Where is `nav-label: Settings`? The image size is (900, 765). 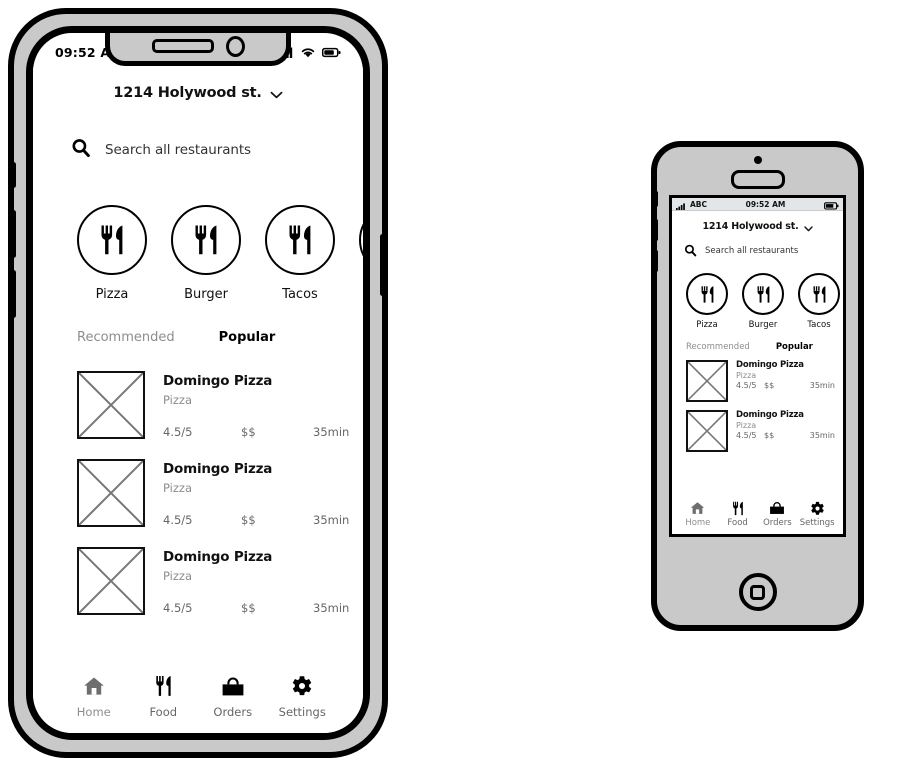
nav-label: Settings is located at coordinates (817, 523).